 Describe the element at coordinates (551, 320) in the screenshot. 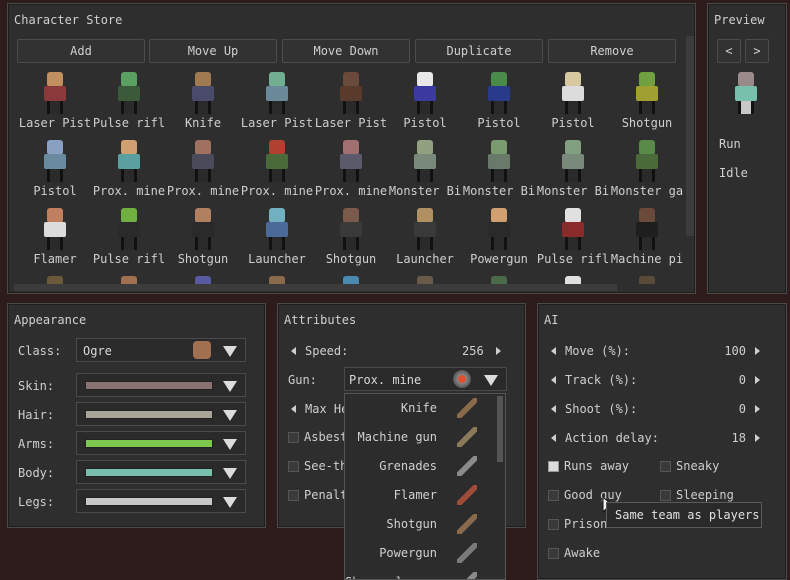

I see `ai-title: AI` at that location.